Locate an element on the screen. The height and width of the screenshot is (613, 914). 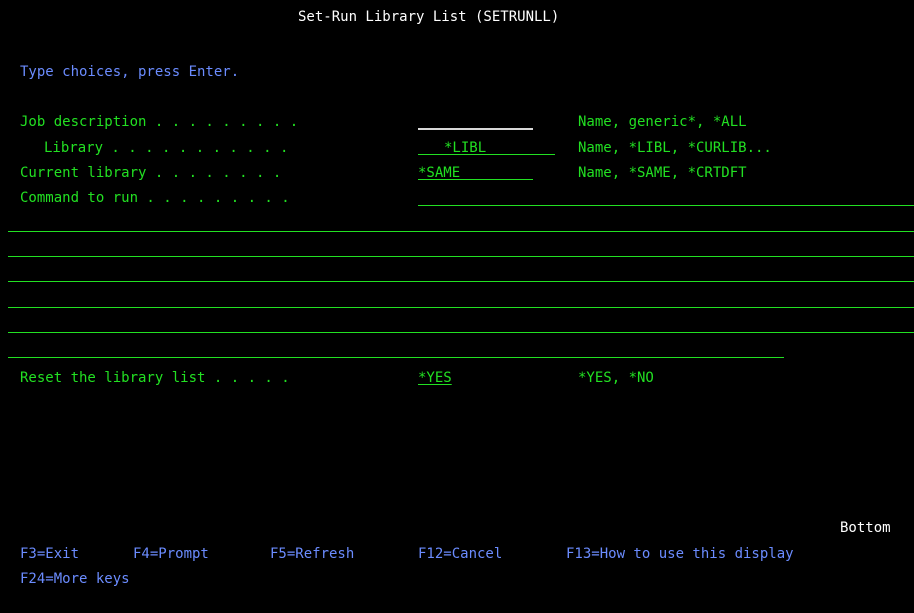
reset-library-list-input: *YES is located at coordinates (448, 377).